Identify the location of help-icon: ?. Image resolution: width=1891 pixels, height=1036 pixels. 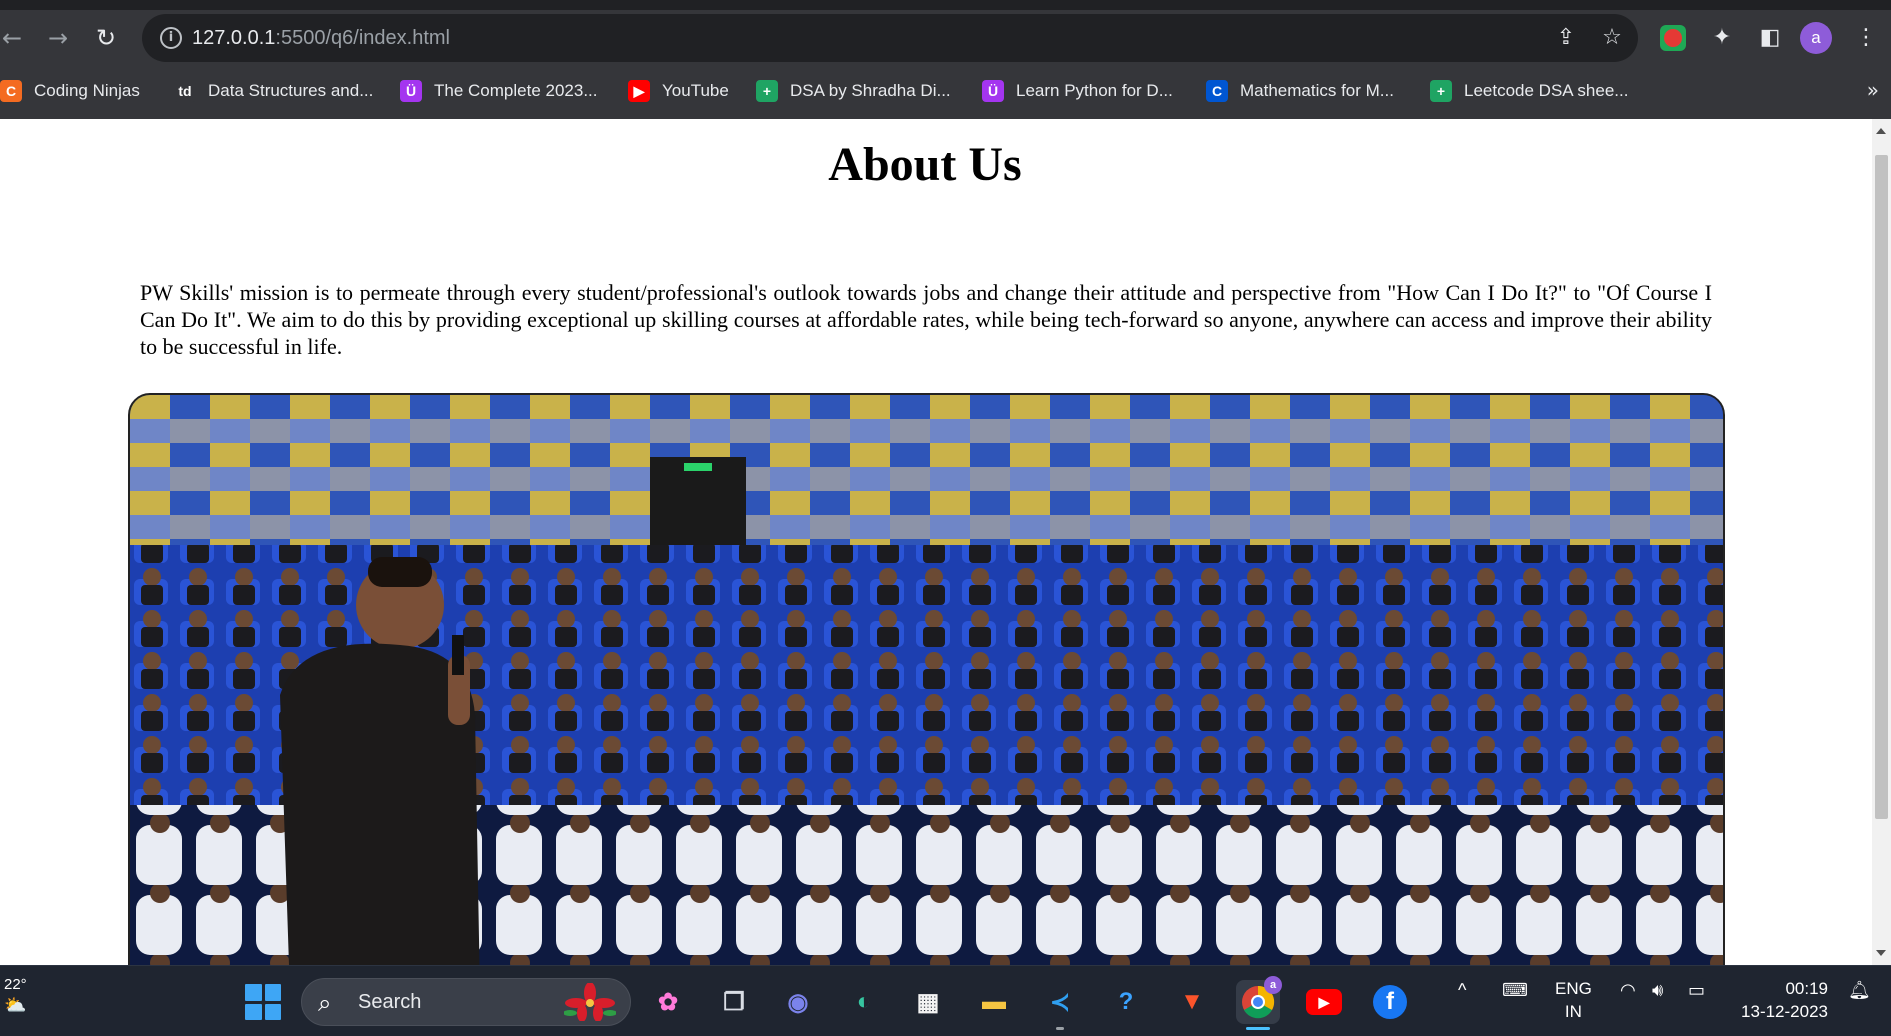
(1126, 1002).